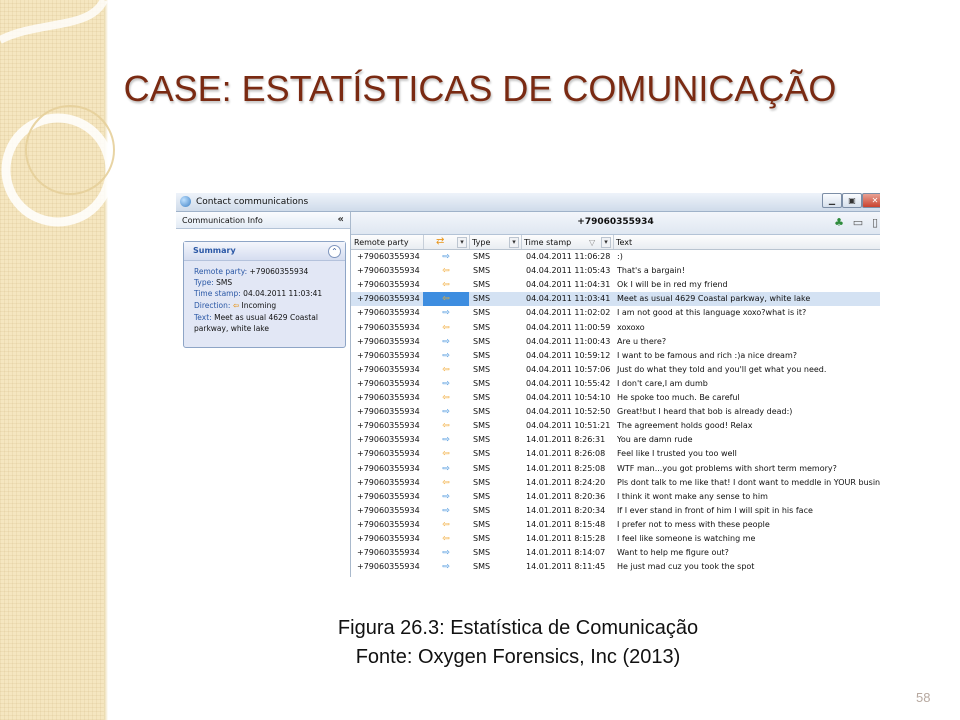 The width and height of the screenshot is (960, 720). I want to click on table-row: +79060355934 ⇨ SMS 04.04.2011 11:06:28:), so click(615, 257).